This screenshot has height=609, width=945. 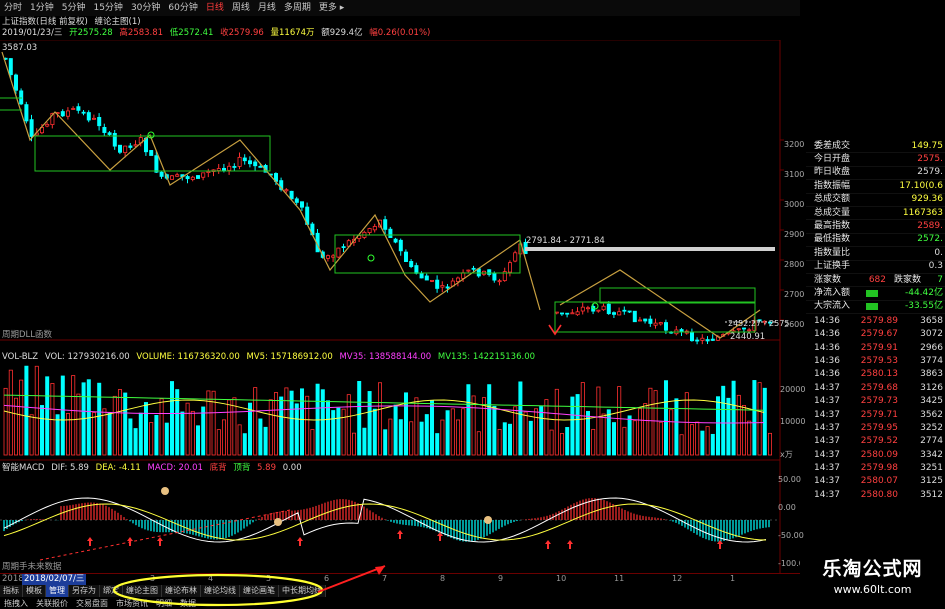 I want to click on tick-row: 14:36 2579.53 3774, so click(x=875, y=360).